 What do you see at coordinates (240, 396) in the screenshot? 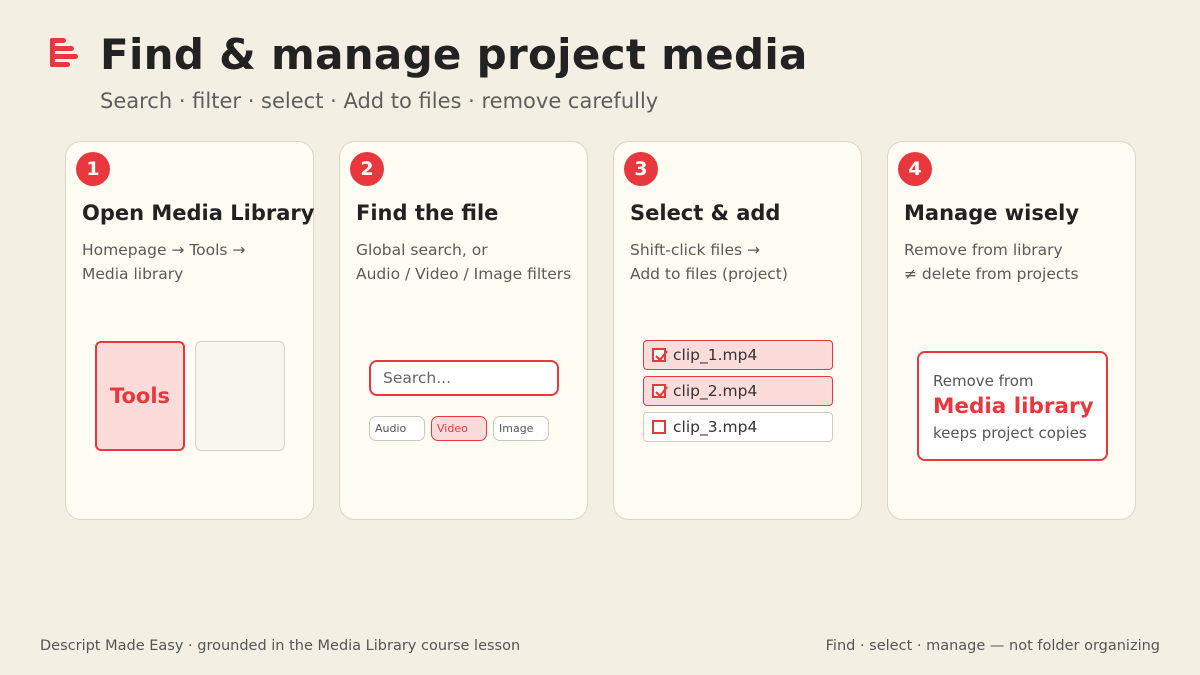
I see `empty-tile` at bounding box center [240, 396].